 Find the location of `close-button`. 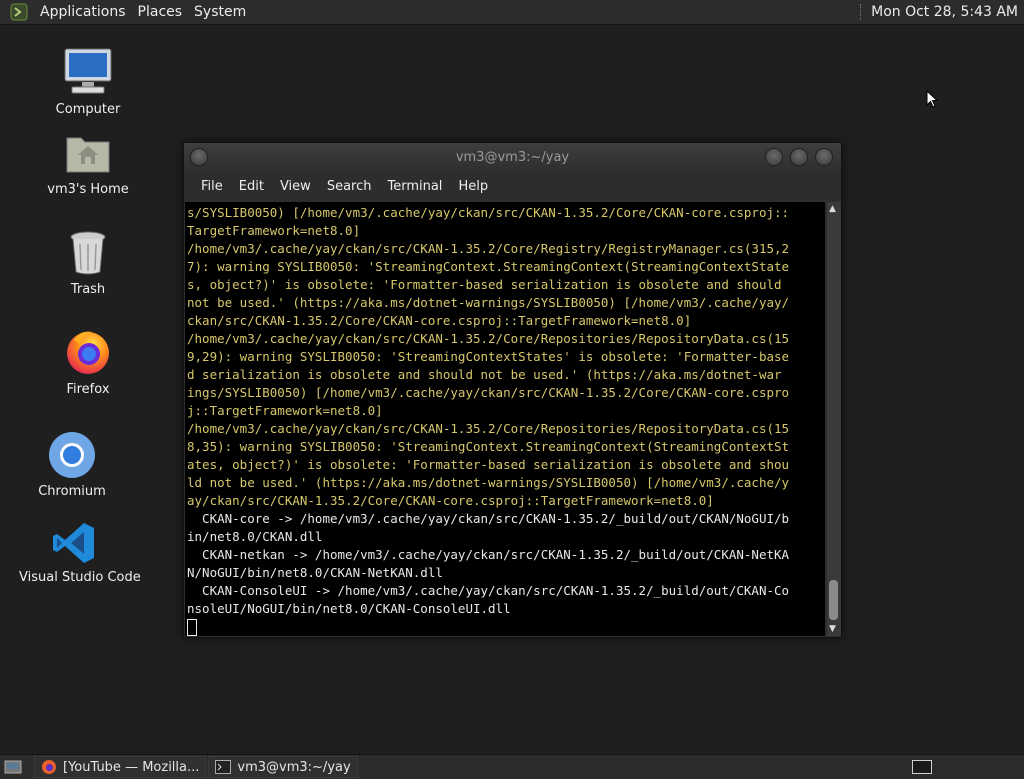

close-button is located at coordinates (824, 157).